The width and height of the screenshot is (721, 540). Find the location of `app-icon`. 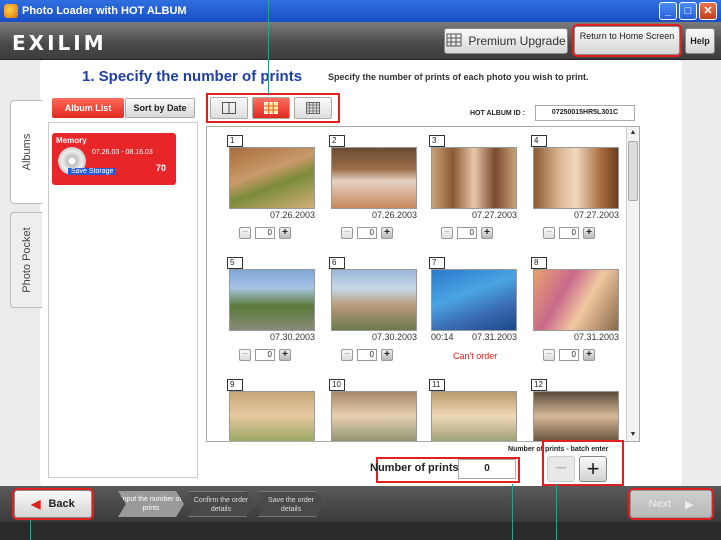

app-icon is located at coordinates (11, 11).